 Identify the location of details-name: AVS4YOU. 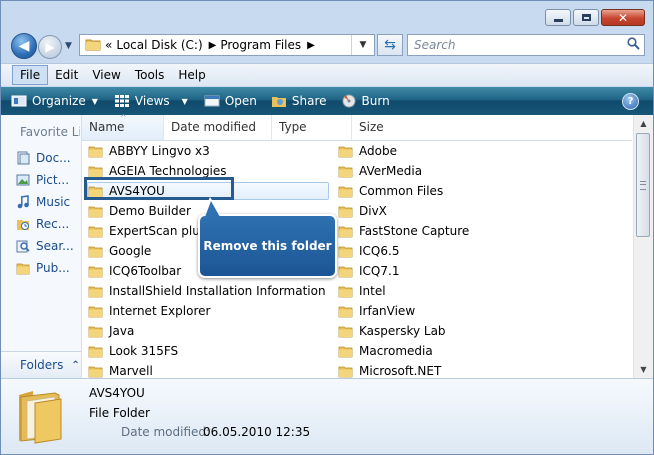
(117, 393).